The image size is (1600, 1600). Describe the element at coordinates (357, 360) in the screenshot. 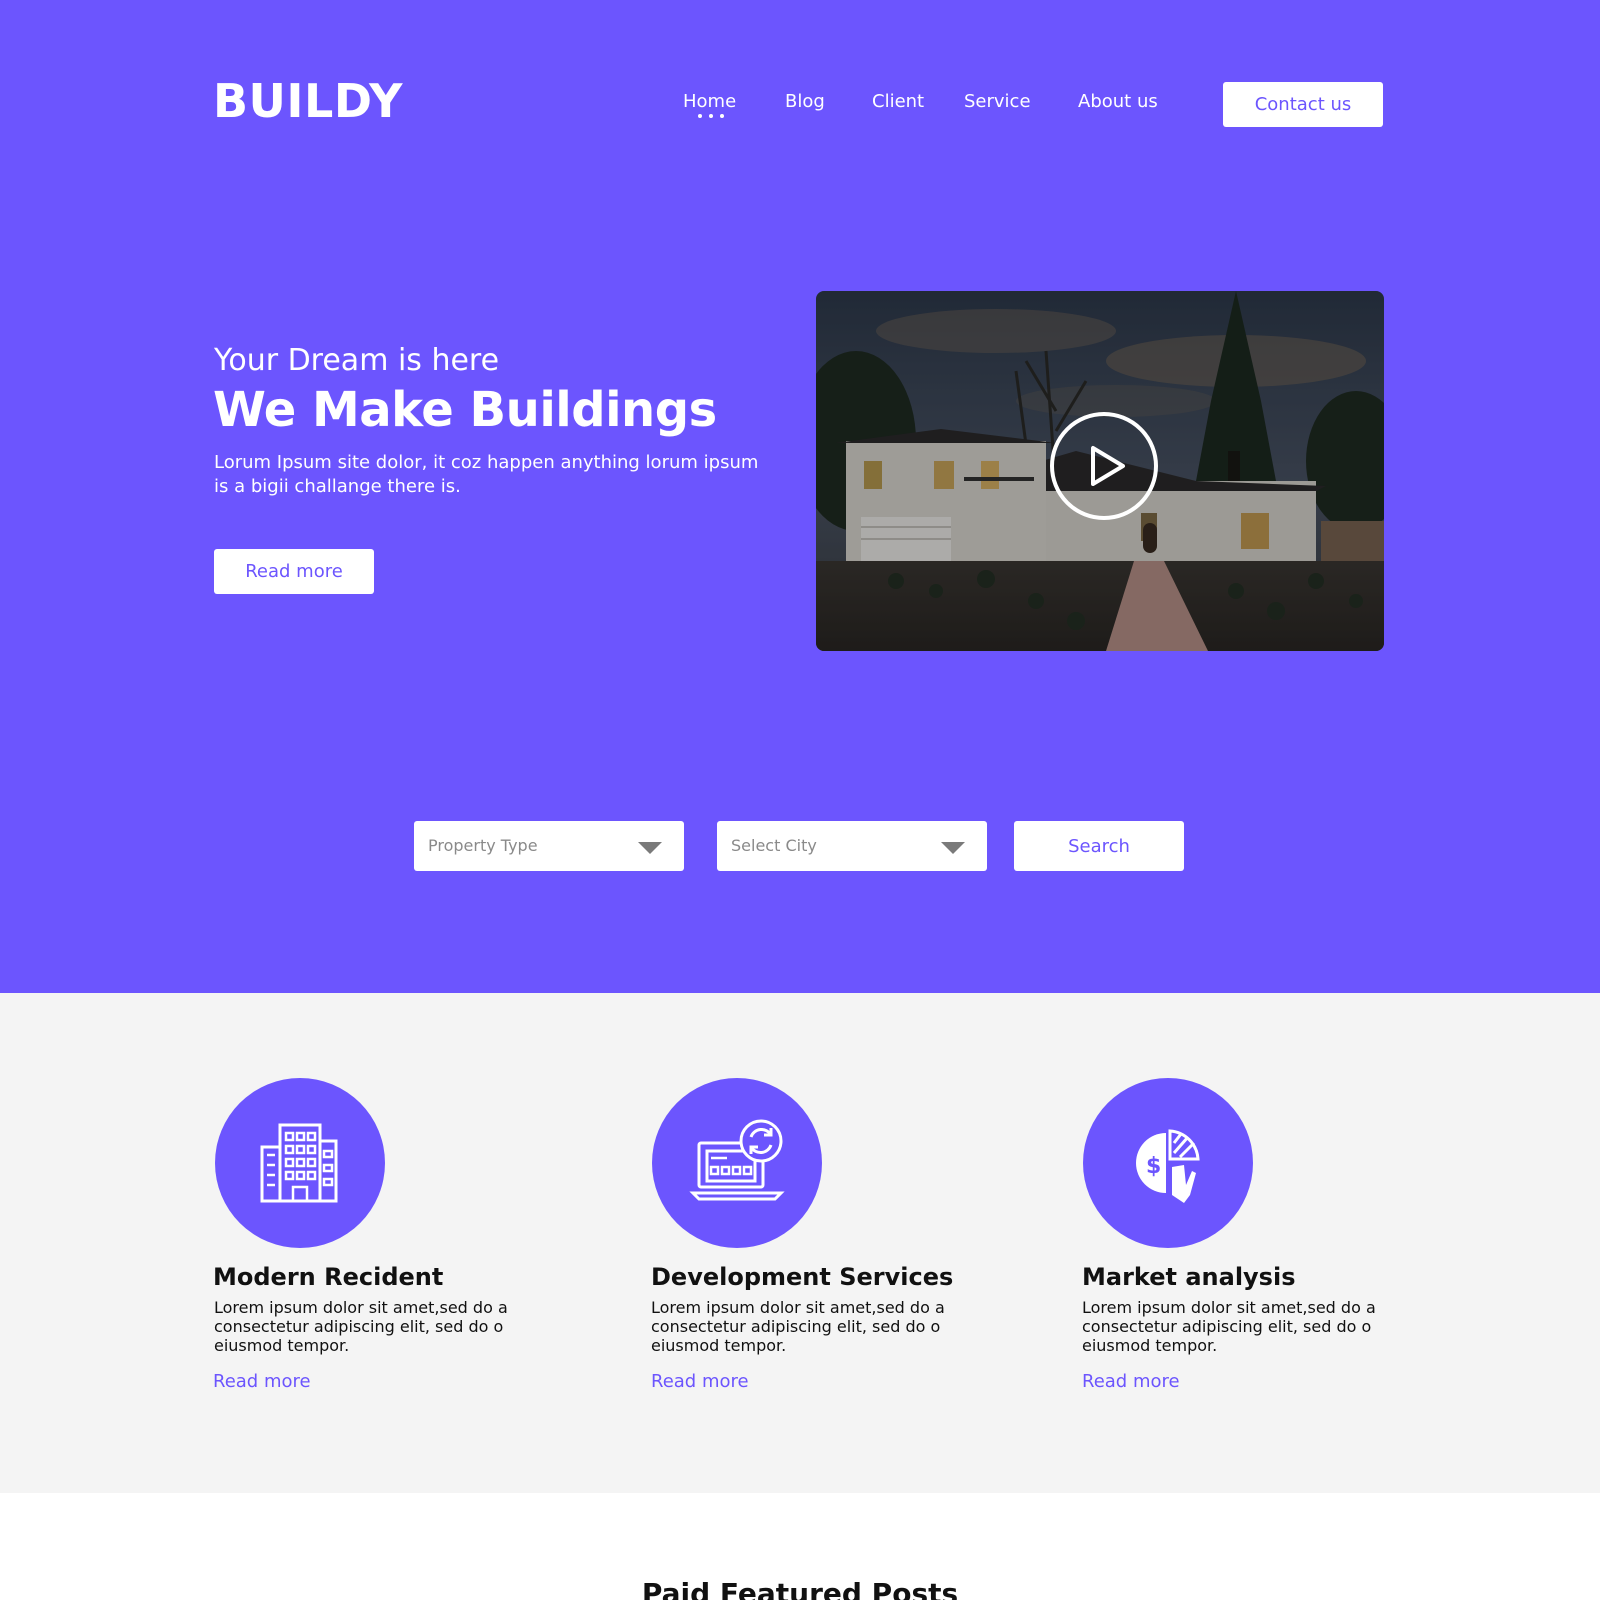

I see `hero-subtitle: Your Dream is here` at that location.